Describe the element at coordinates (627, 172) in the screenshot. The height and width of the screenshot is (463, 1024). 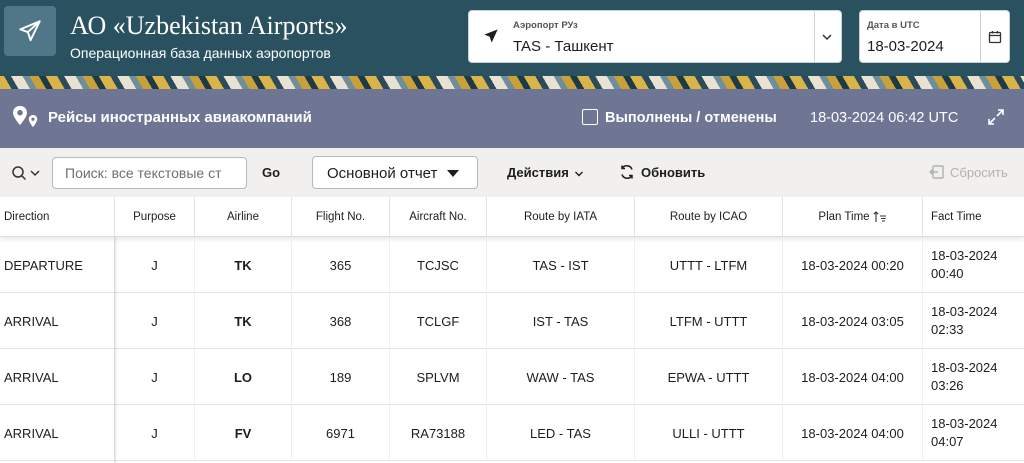
I see `refresh-icon` at that location.